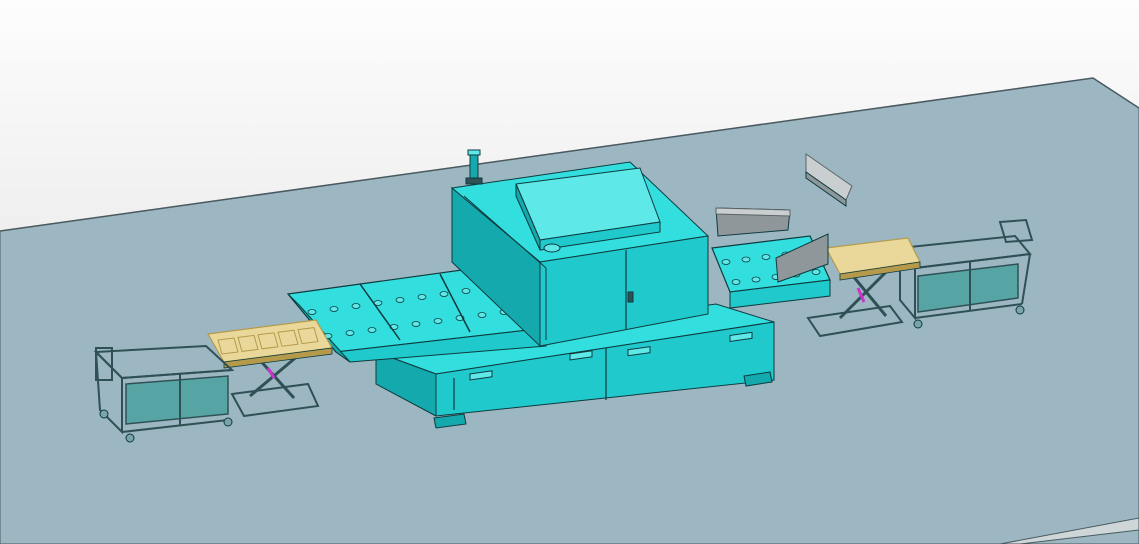  I want to click on cabinet-roof-port, so click(552, 248).